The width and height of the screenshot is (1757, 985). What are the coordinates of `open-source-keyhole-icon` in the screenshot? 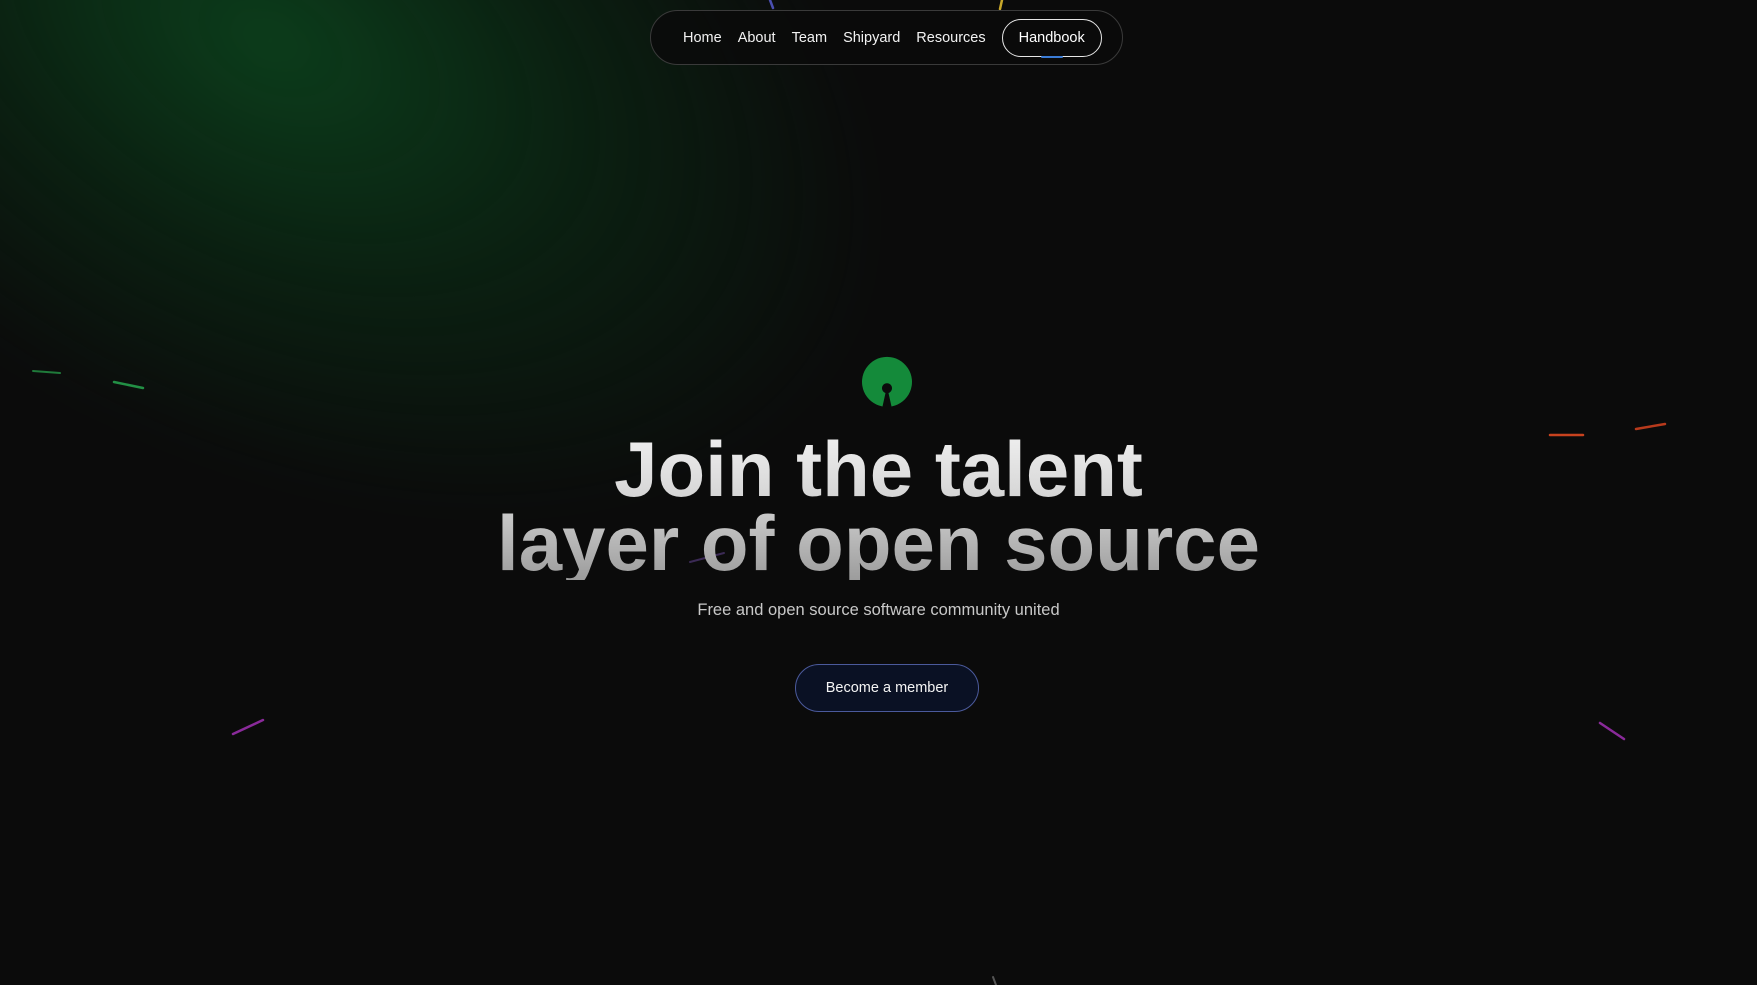 It's located at (887, 381).